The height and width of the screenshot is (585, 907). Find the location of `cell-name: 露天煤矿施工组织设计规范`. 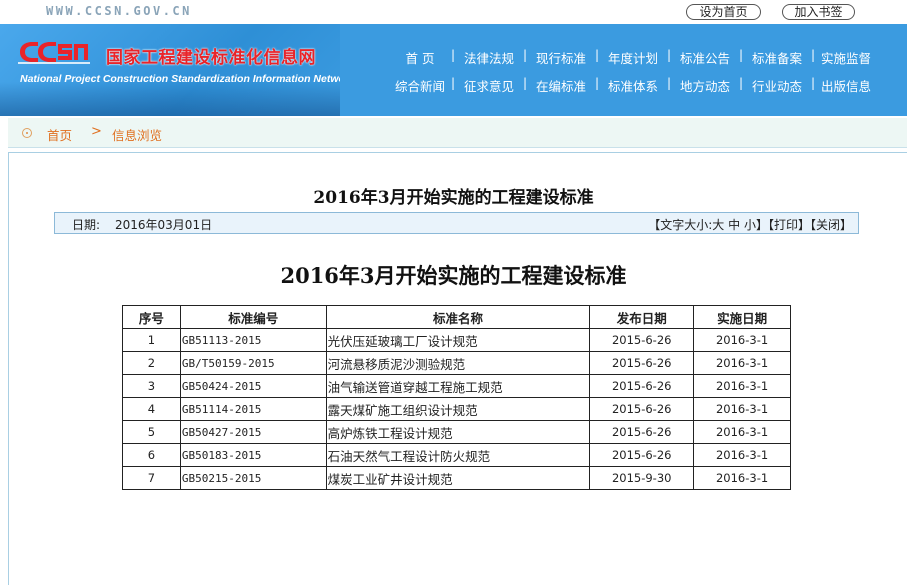

cell-name: 露天煤矿施工组织设计规范 is located at coordinates (458, 409).